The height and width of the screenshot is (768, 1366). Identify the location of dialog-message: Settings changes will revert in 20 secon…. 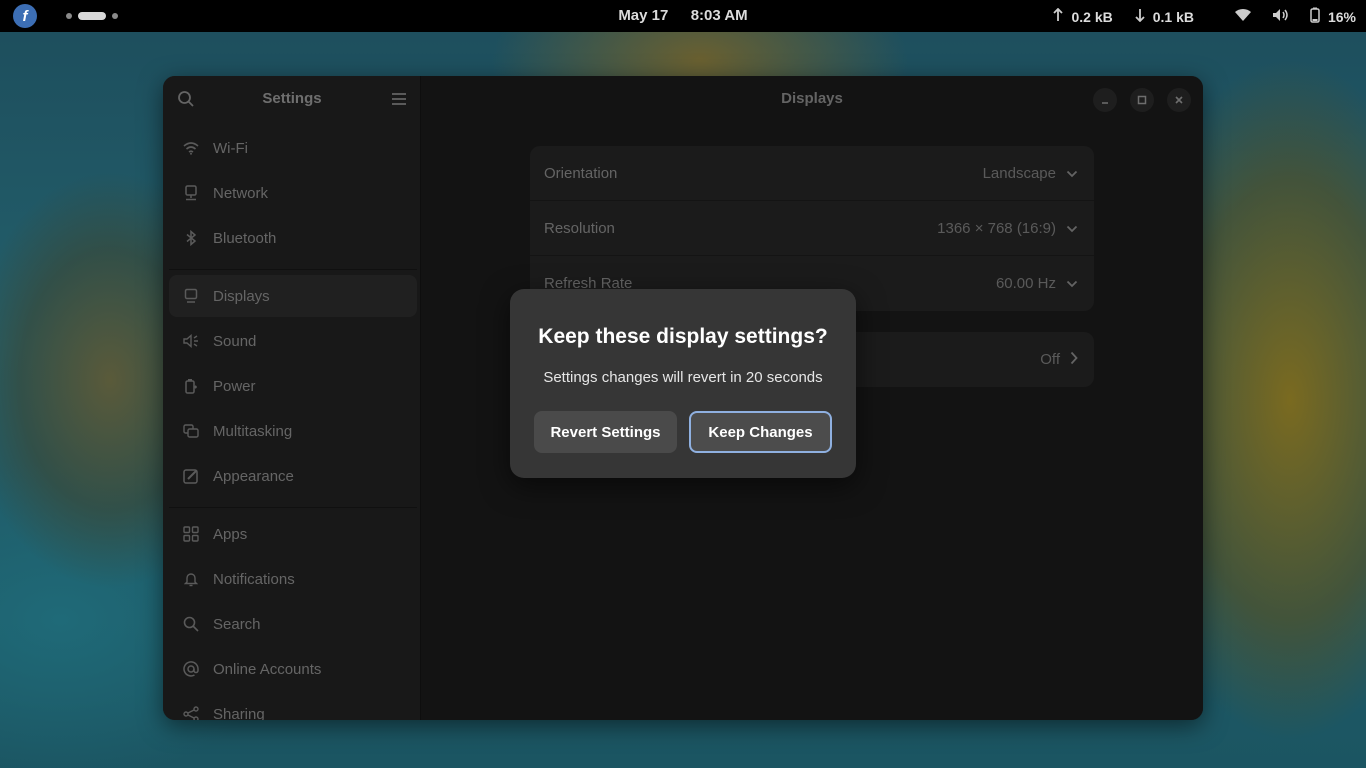
(683, 377).